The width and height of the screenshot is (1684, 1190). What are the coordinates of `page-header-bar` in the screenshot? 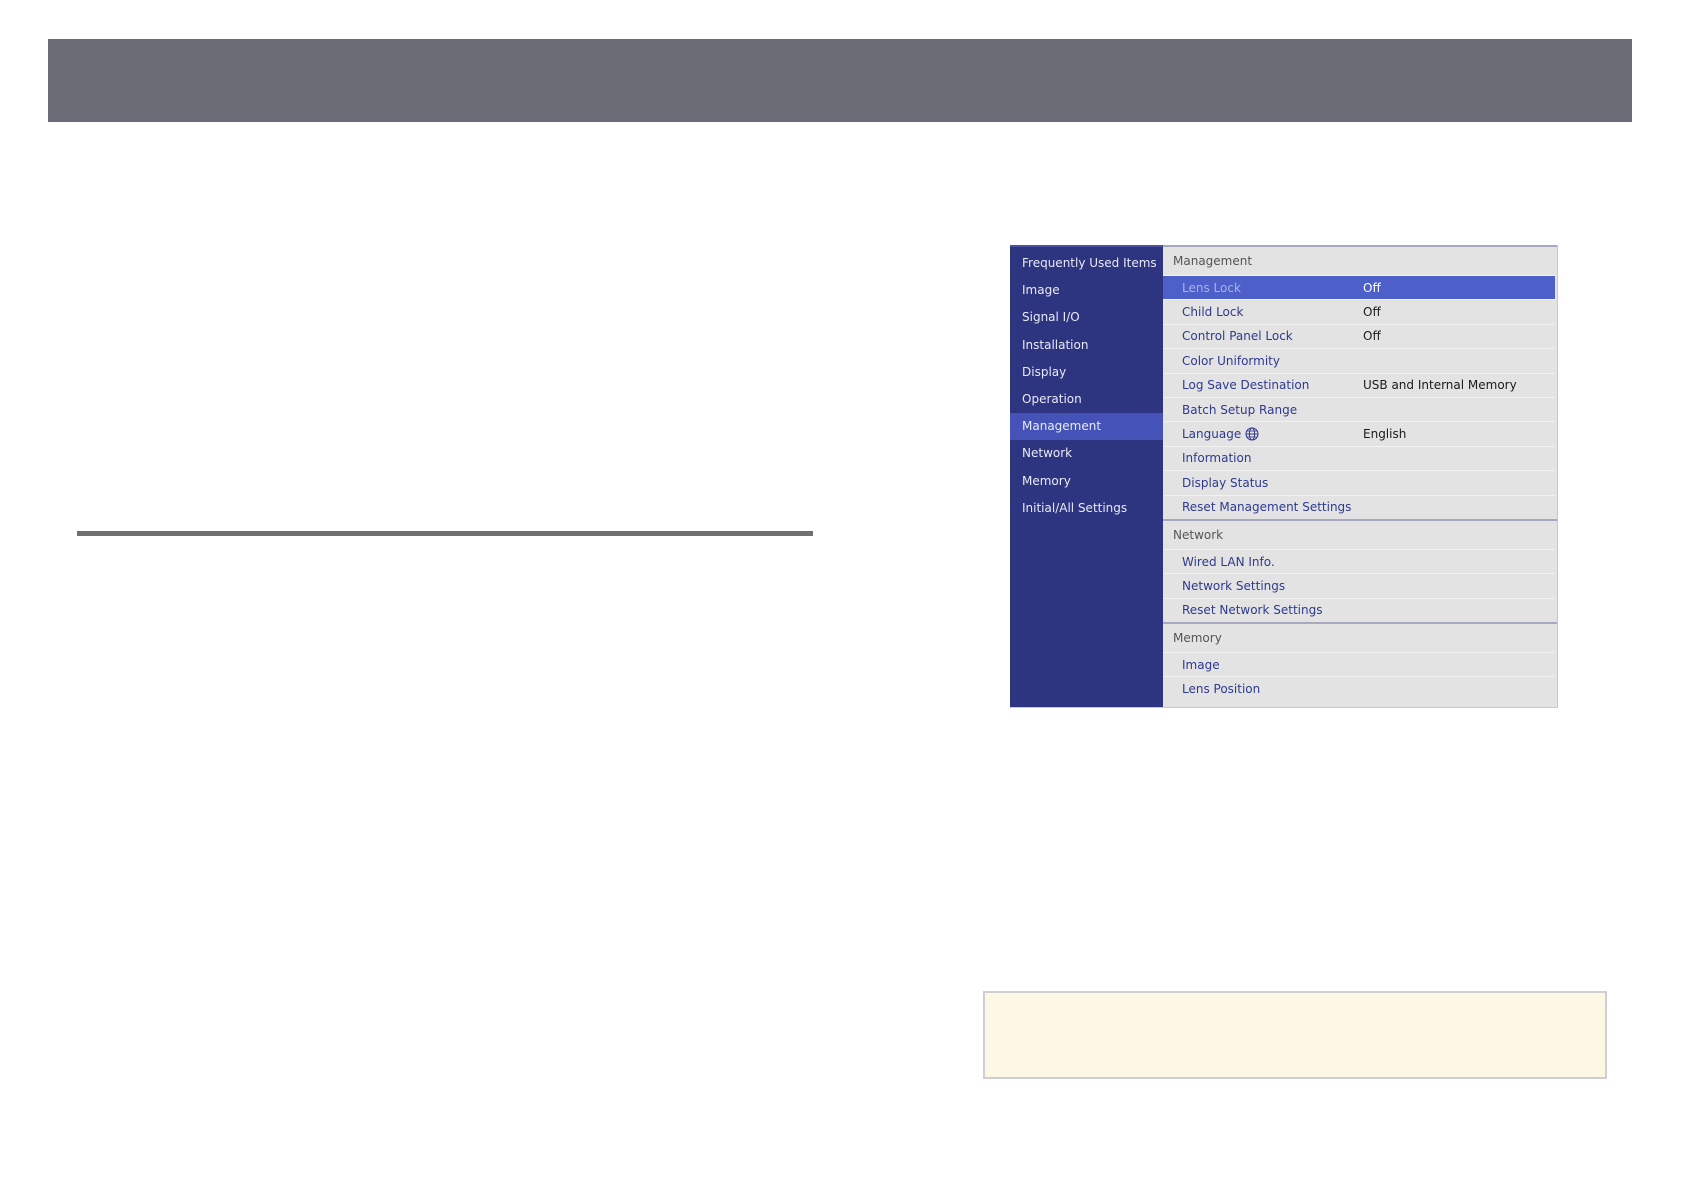 It's located at (840, 80).